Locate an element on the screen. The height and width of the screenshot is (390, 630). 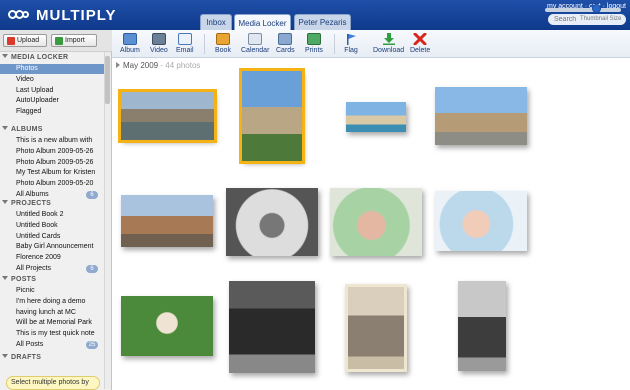
sidebar-button-bar: Upload Import is located at coordinates (56, 41).